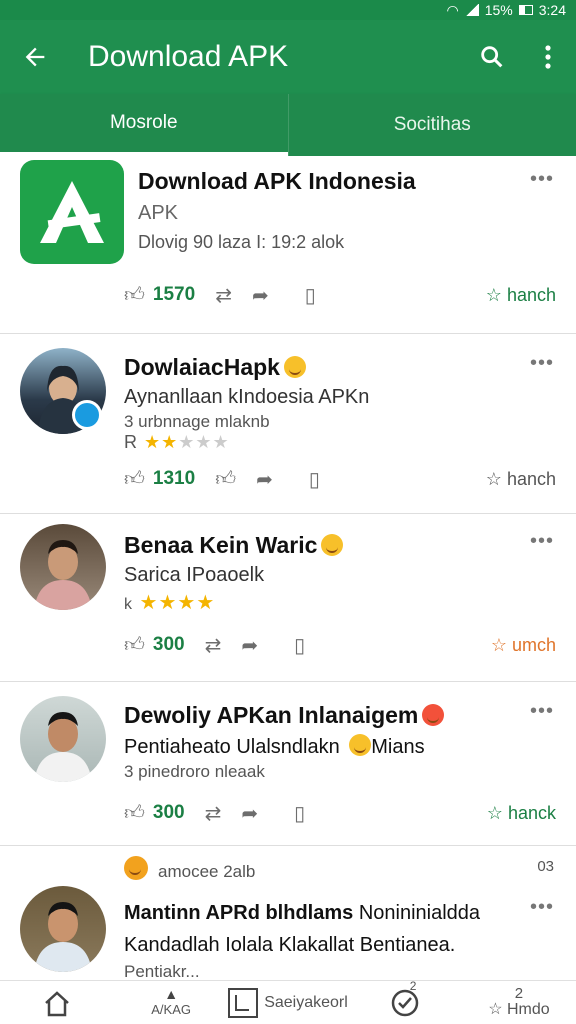  What do you see at coordinates (171, 994) in the screenshot?
I see `apk-icon: ▲` at bounding box center [171, 994].